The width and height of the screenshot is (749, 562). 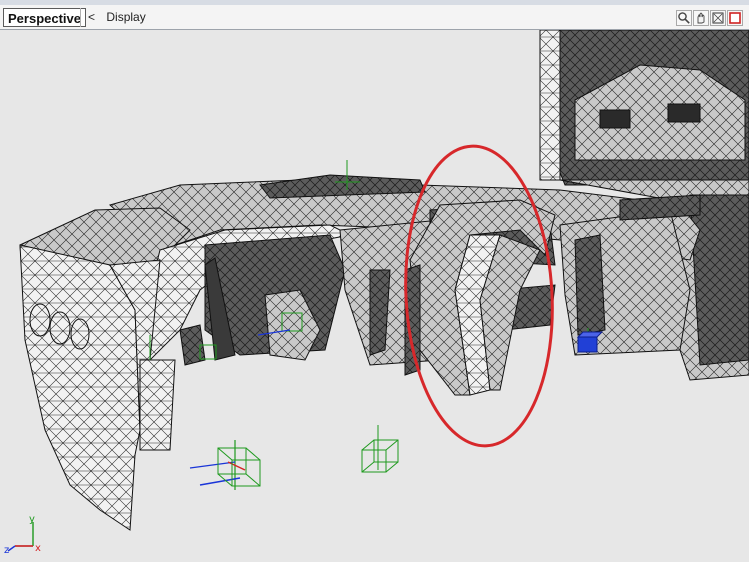 I want to click on display-menu: Display, so click(x=125, y=17).